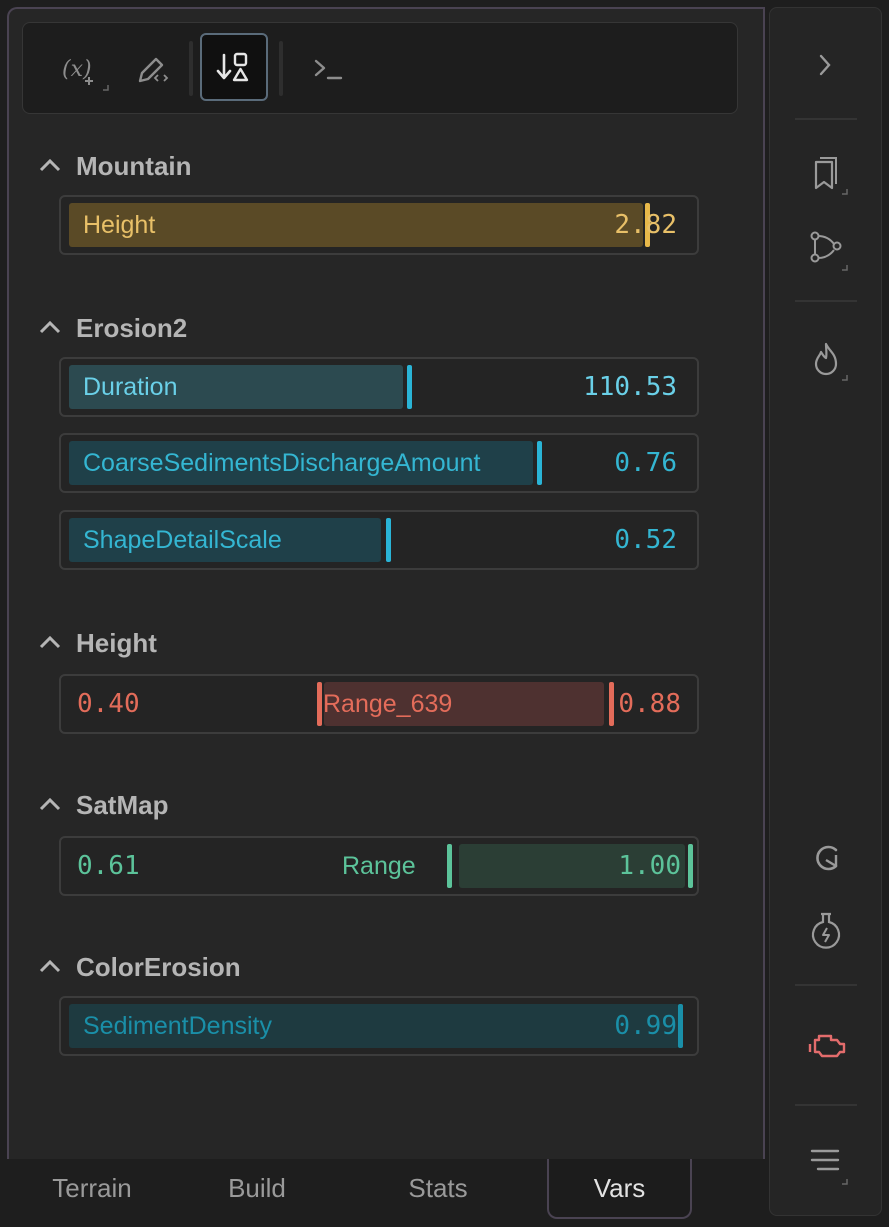  I want to click on edit-button, so click(152, 67).